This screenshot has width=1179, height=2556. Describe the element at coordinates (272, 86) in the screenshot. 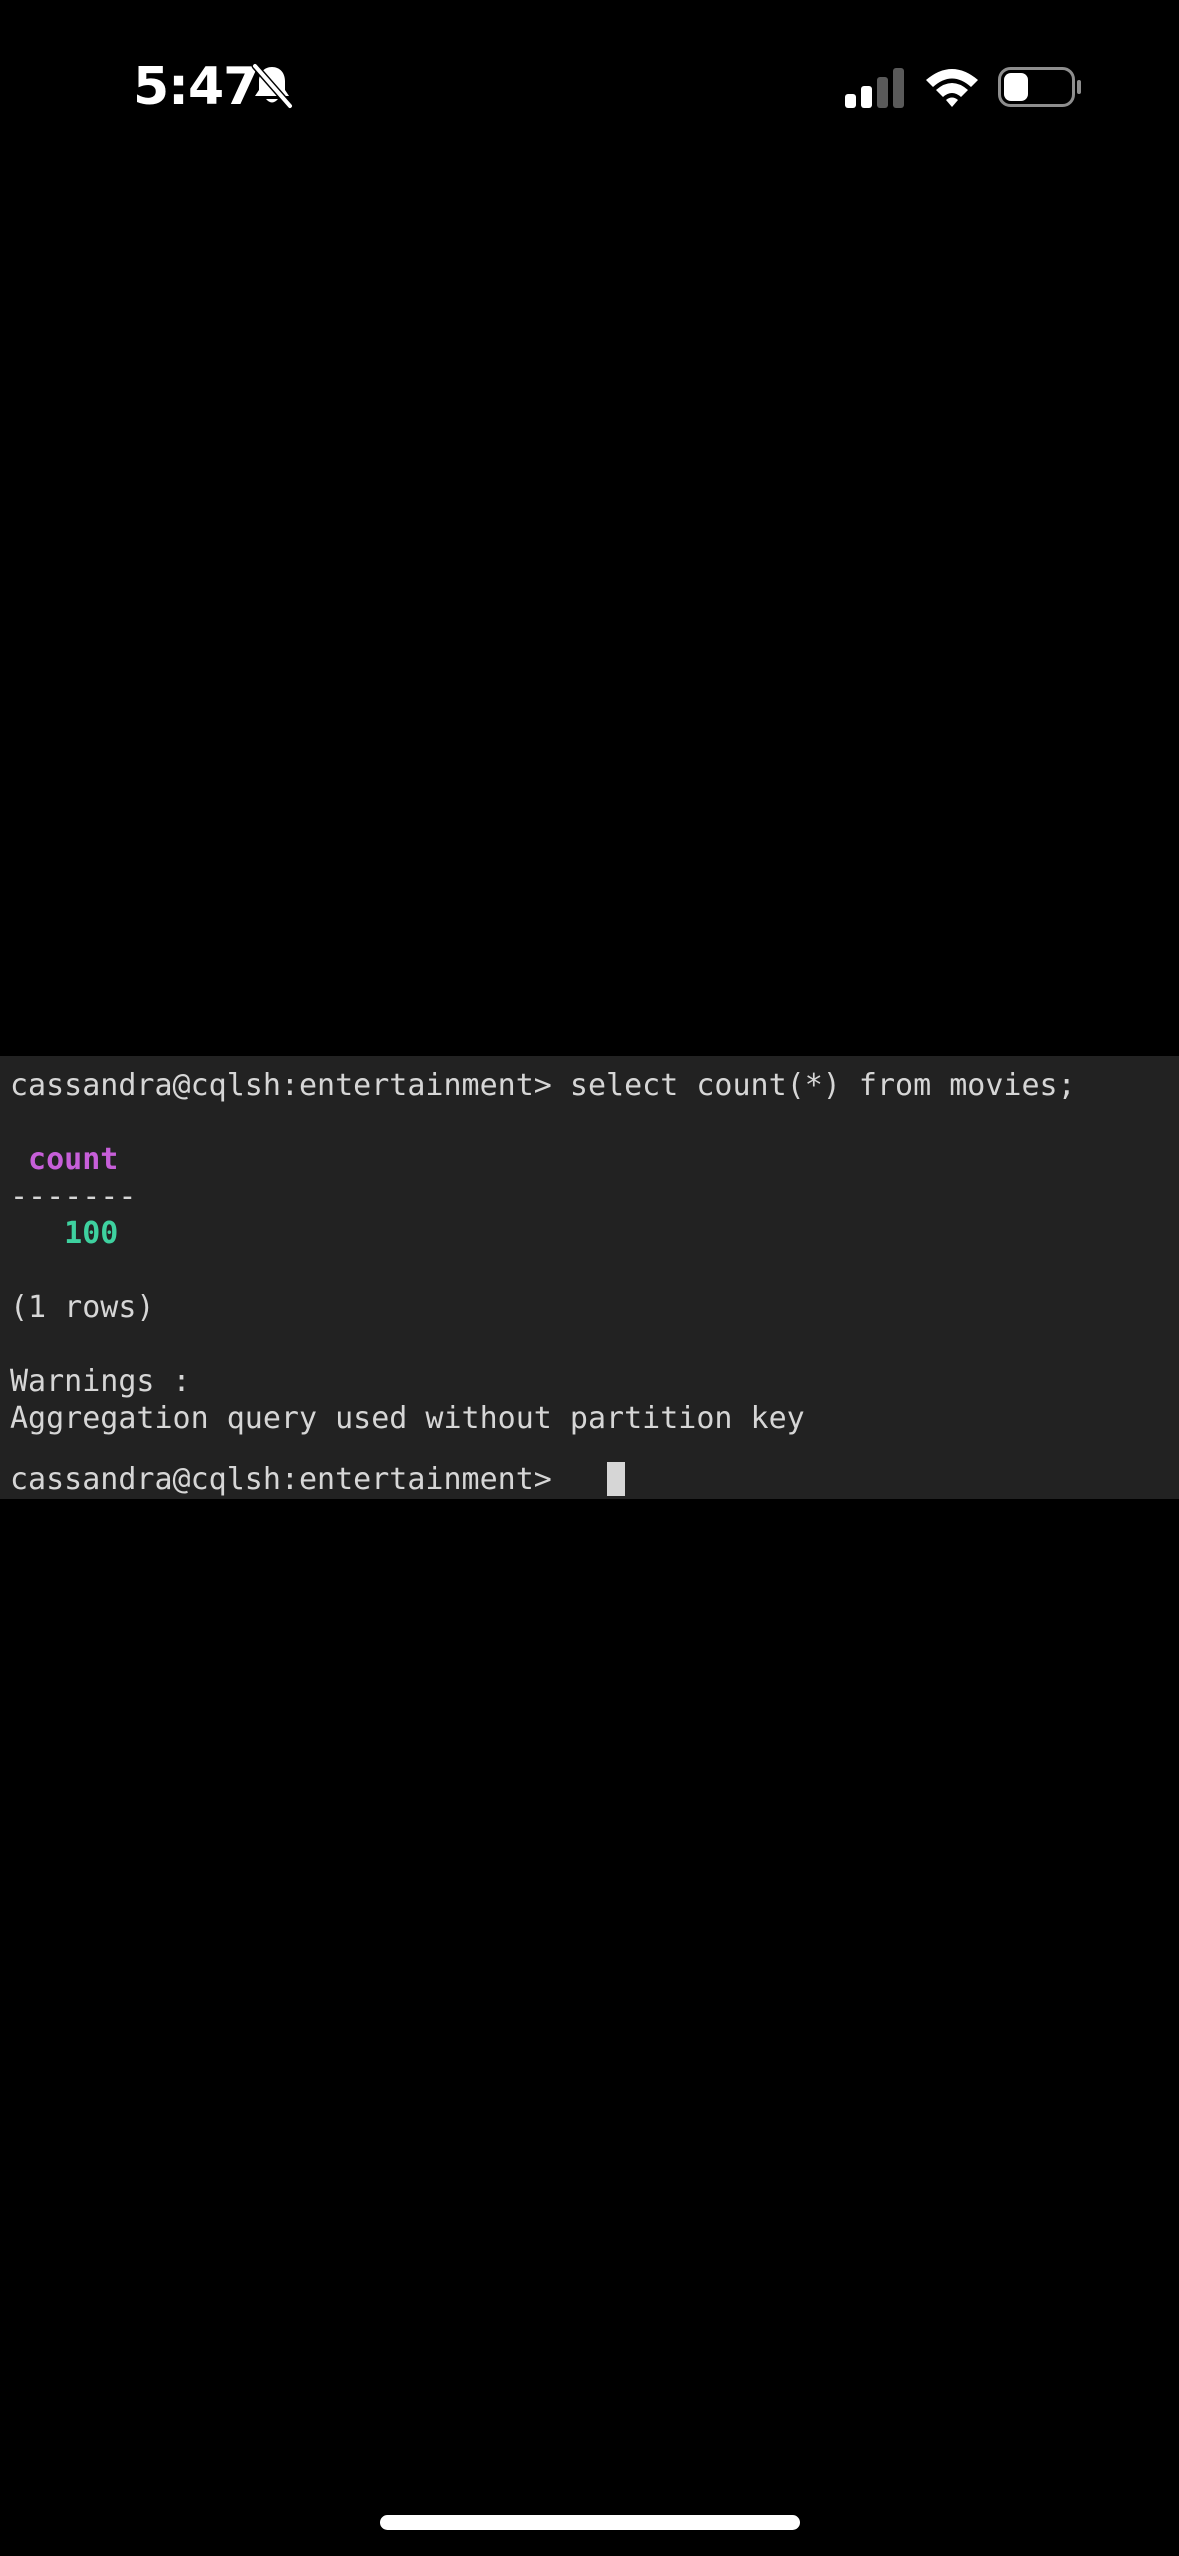

I see `bell-slash-icon` at that location.